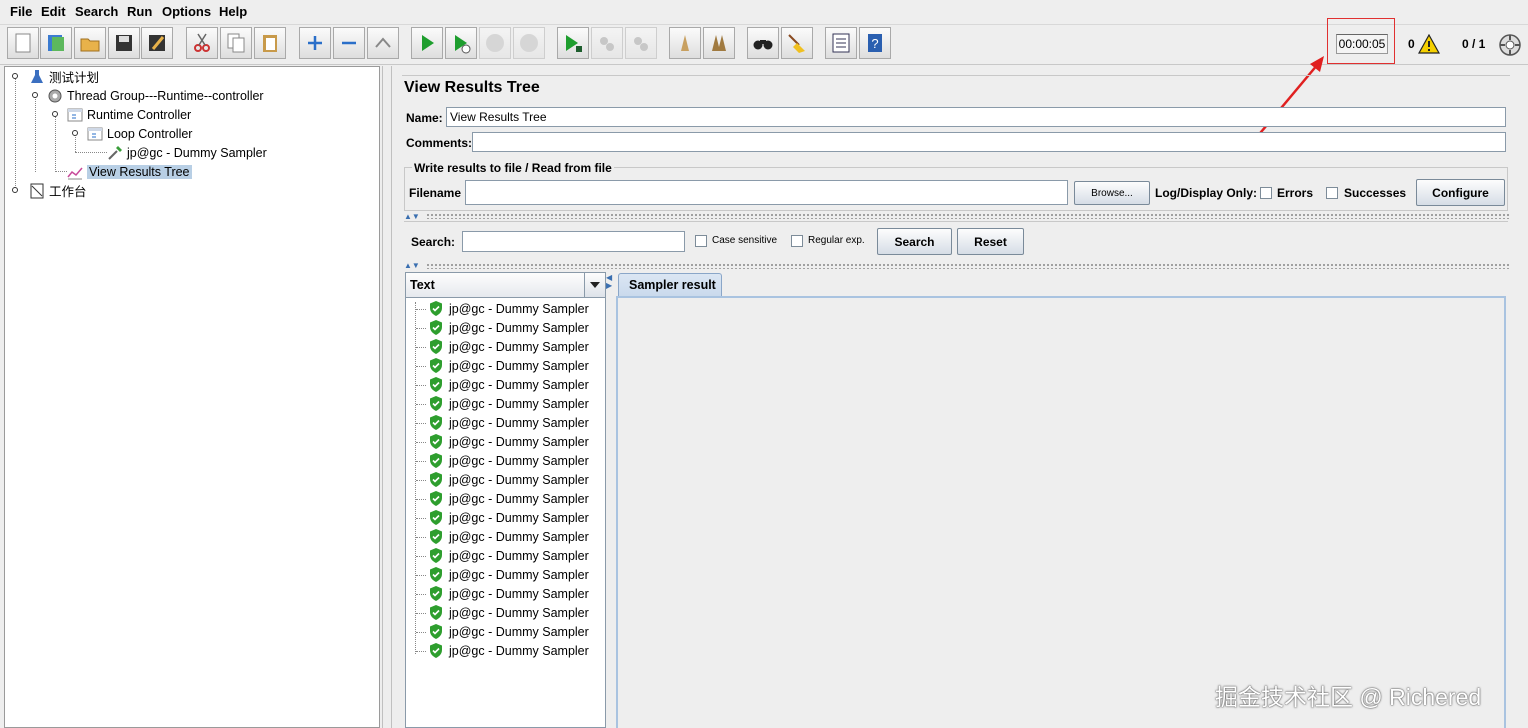 Image resolution: width=1528 pixels, height=728 pixels. Describe the element at coordinates (349, 43) in the screenshot. I see `collapse-button` at that location.